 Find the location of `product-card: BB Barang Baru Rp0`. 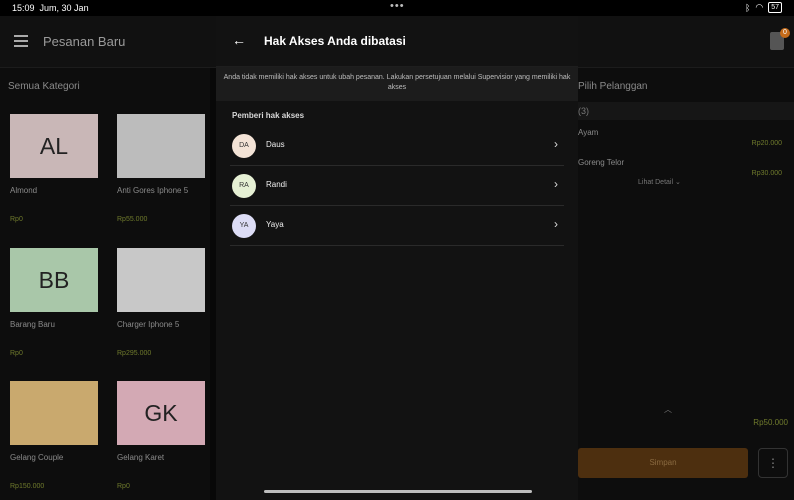

product-card: BB Barang Baru Rp0 is located at coordinates (56, 302).